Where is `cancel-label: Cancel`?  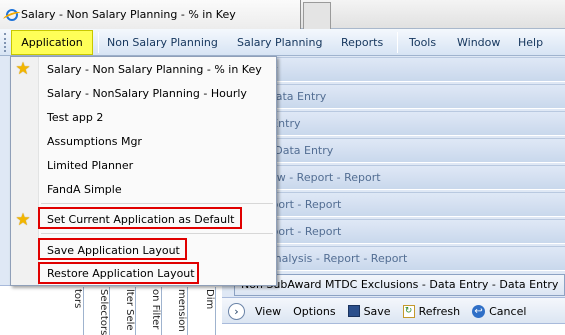 cancel-label: Cancel is located at coordinates (508, 311).